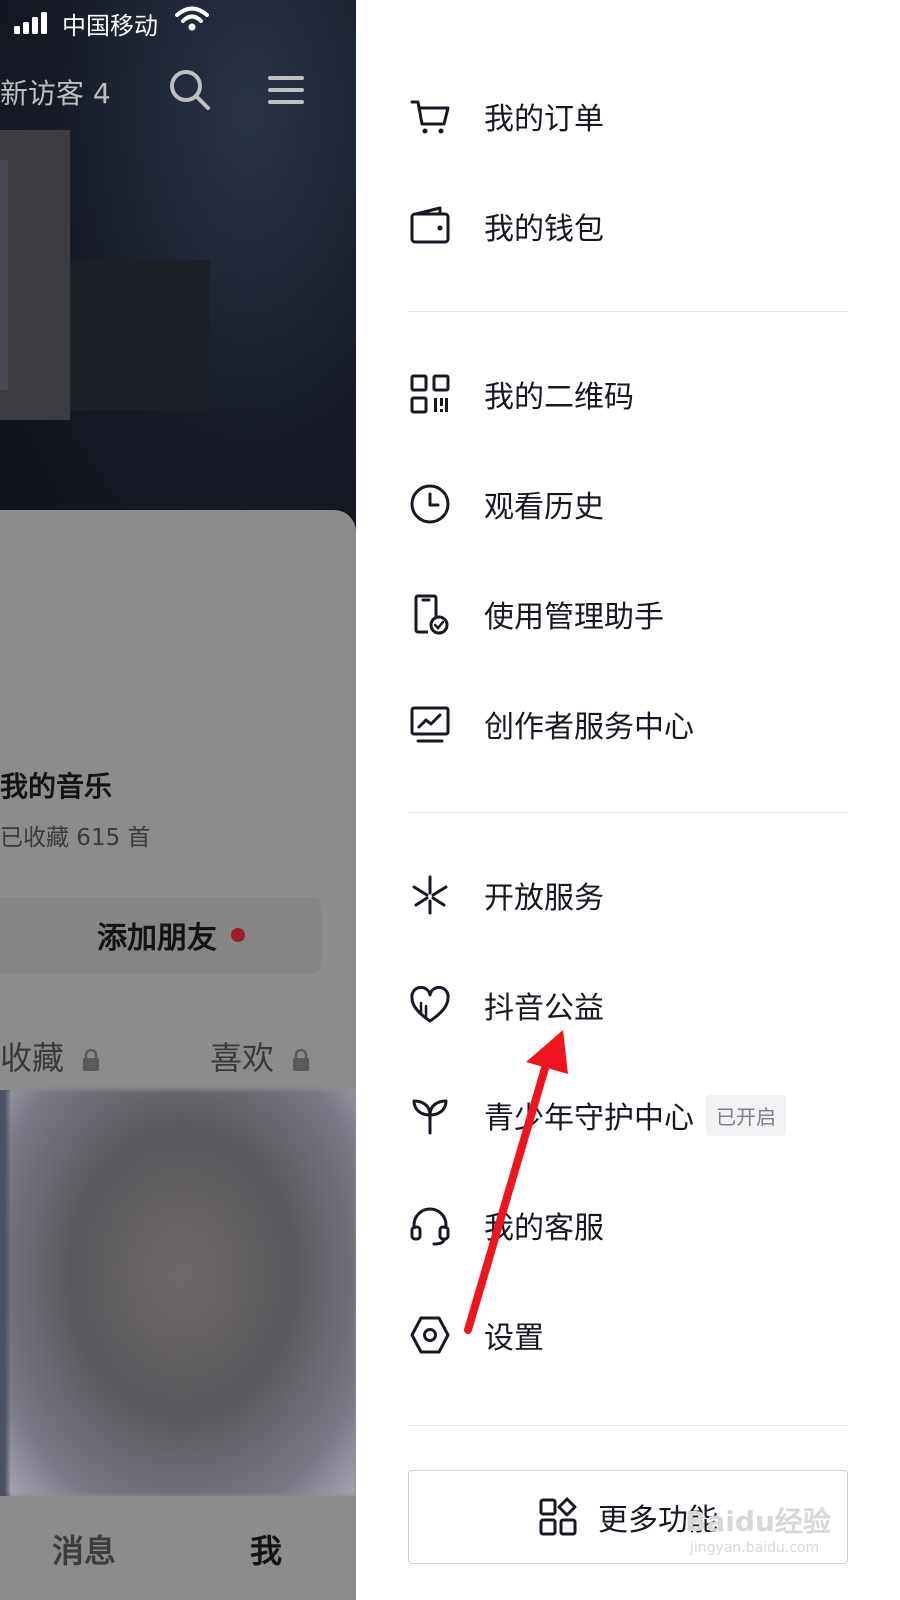 Image resolution: width=900 pixels, height=1600 pixels. What do you see at coordinates (431, 614) in the screenshot?
I see `phone-check-icon` at bounding box center [431, 614].